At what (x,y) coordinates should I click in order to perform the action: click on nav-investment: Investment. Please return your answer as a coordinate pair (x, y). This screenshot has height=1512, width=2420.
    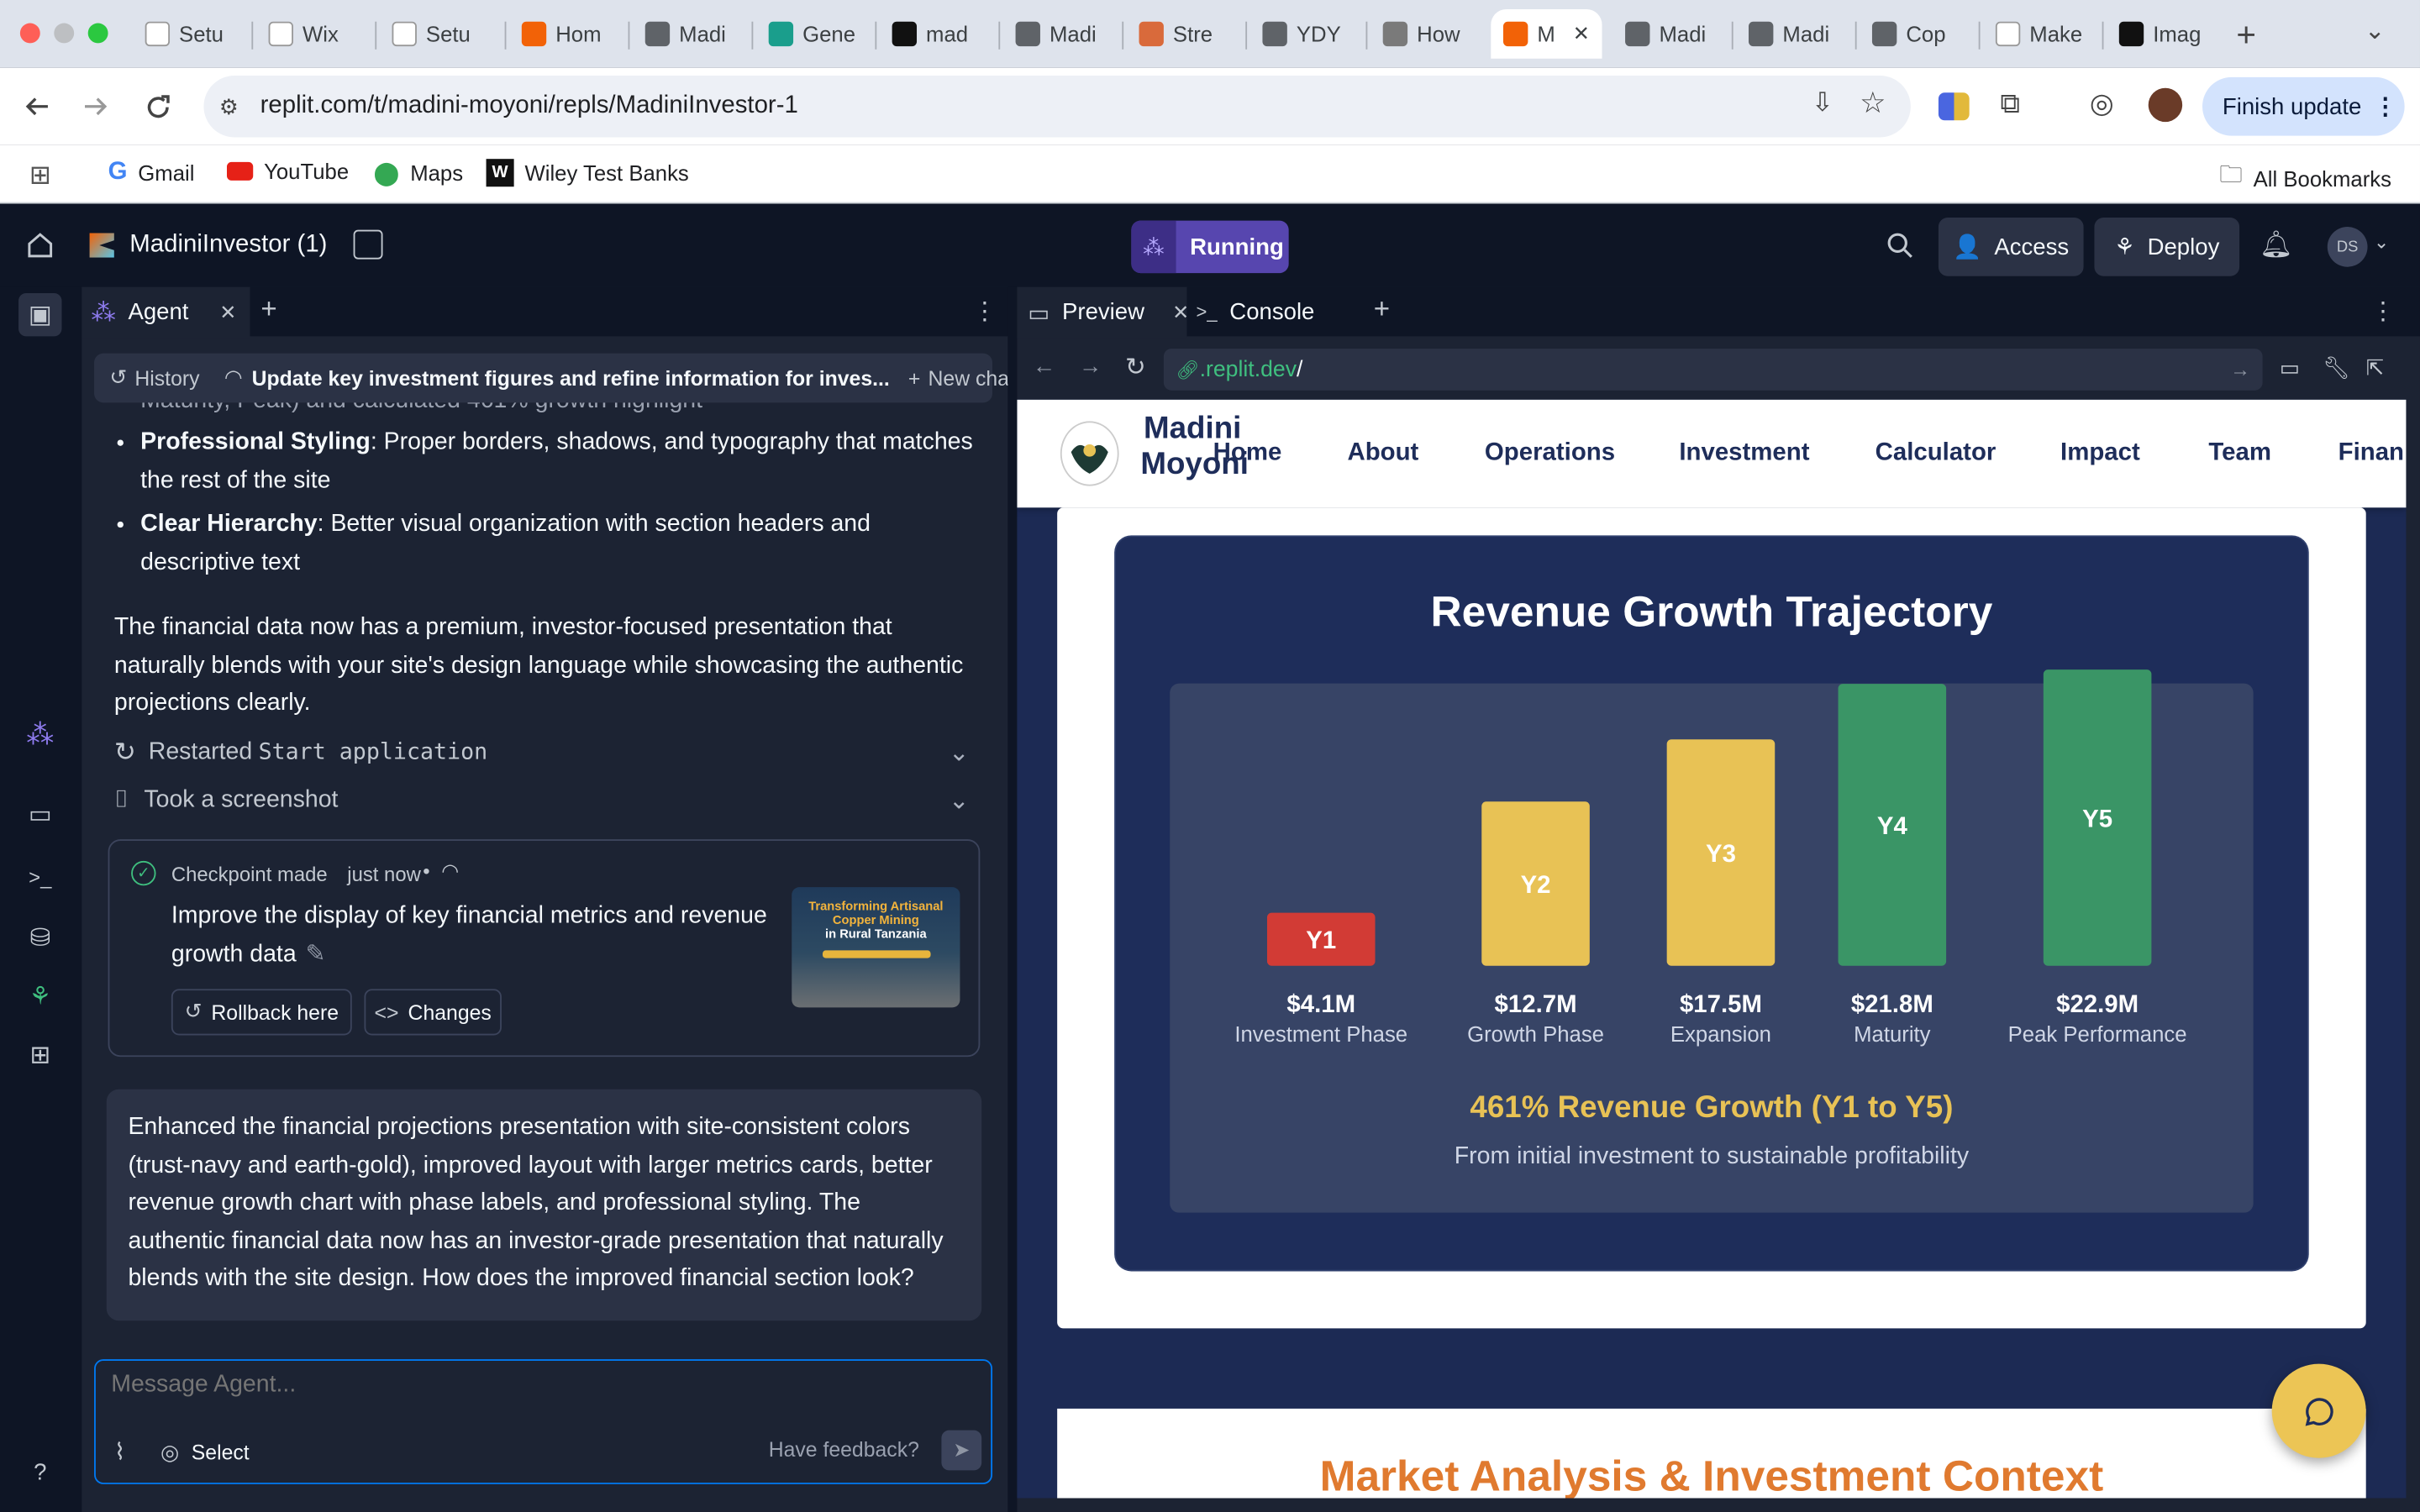
    Looking at the image, I should click on (1744, 453).